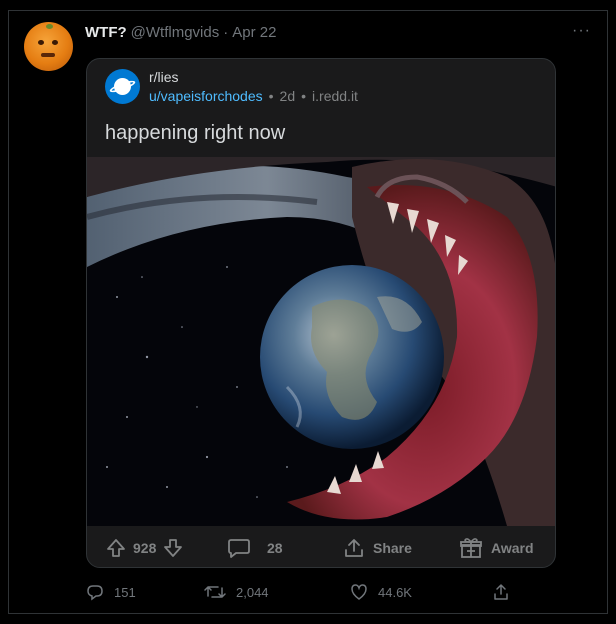  I want to click on upvote-count: 928, so click(145, 548).